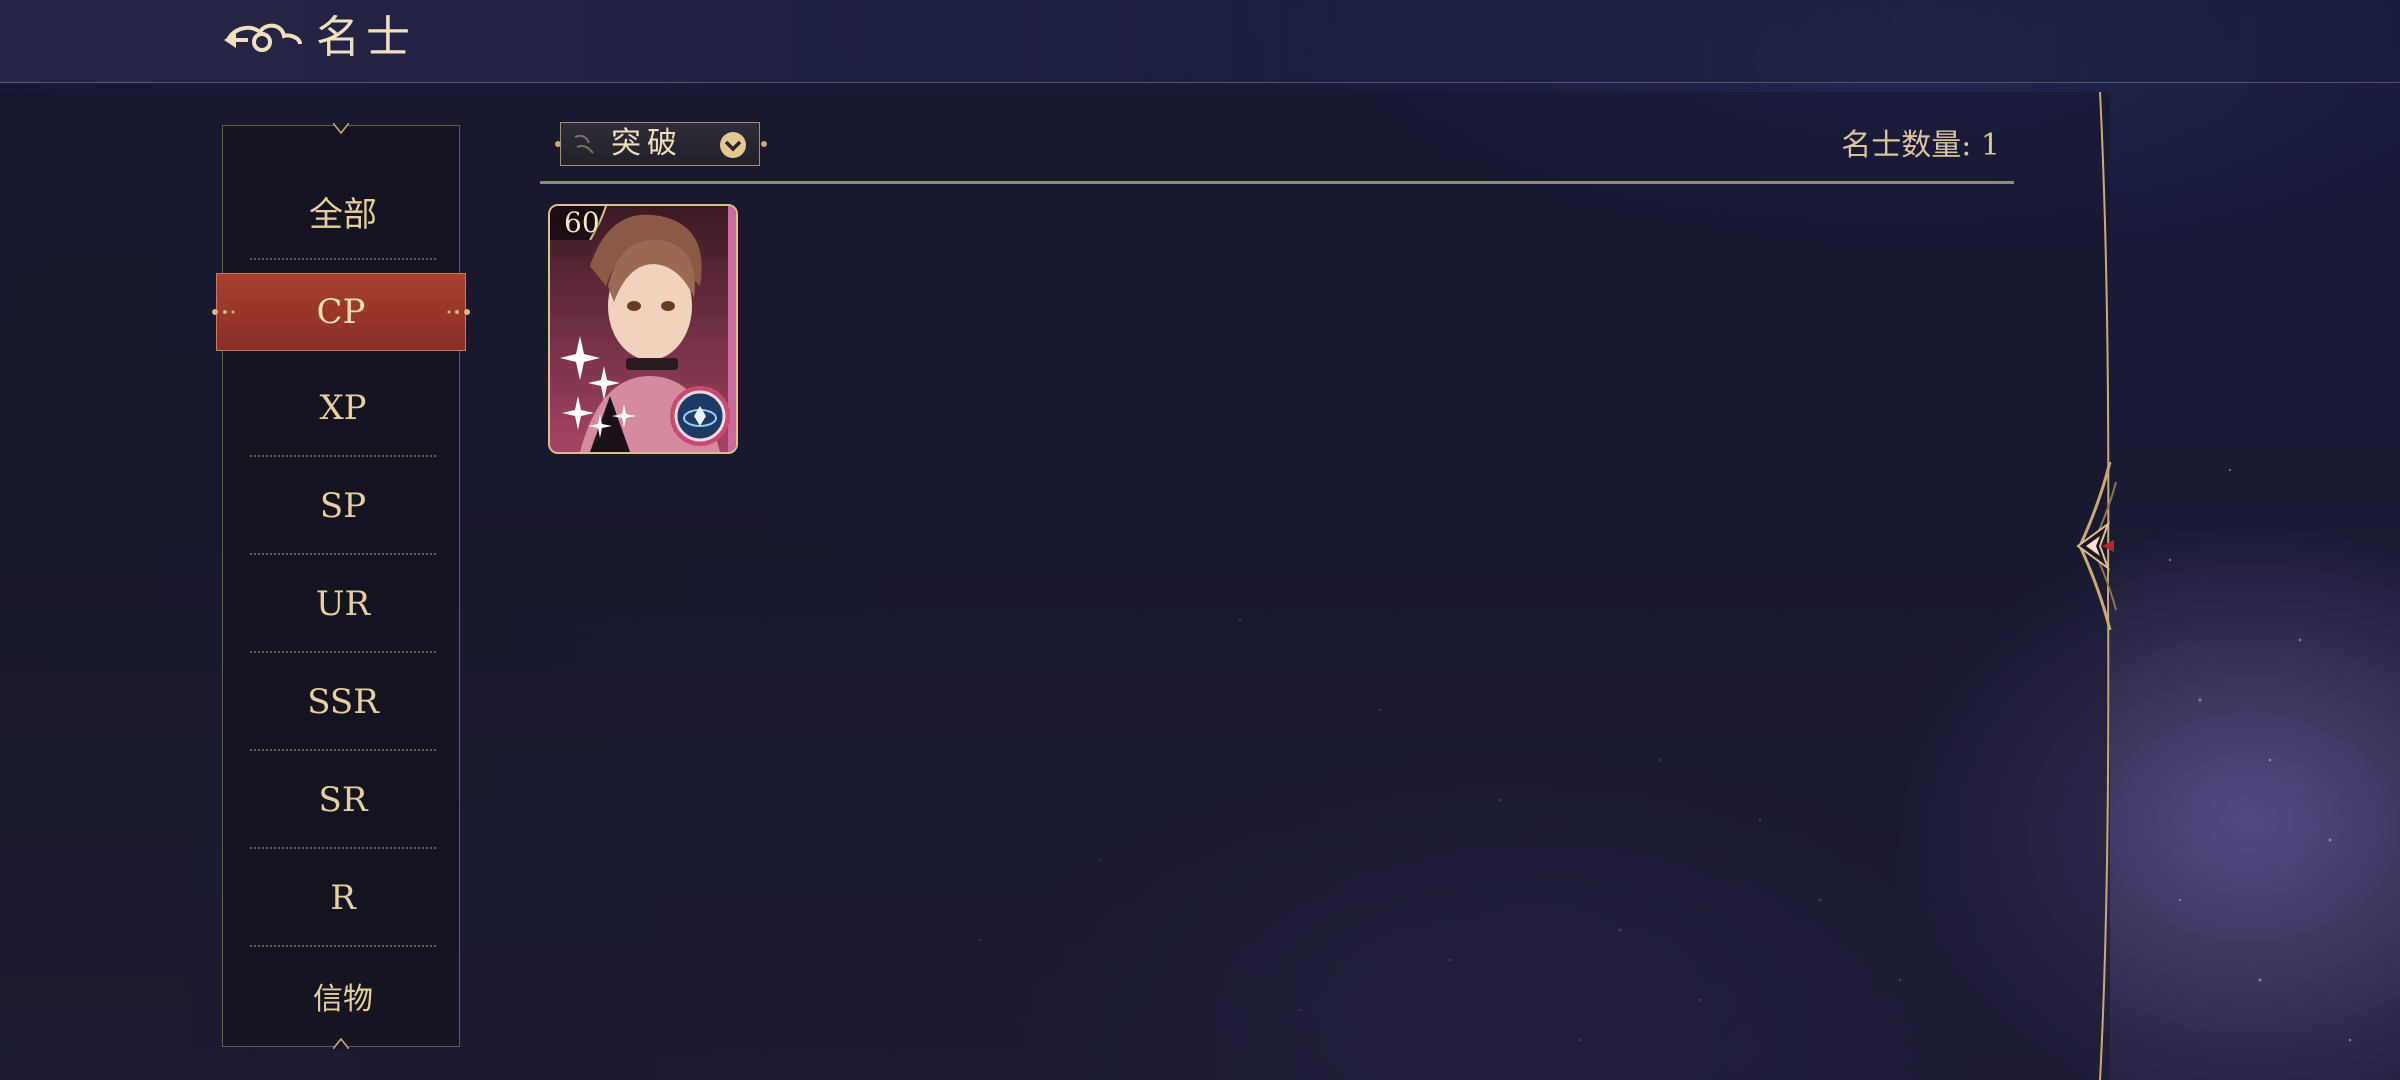 This screenshot has width=2400, height=1080. Describe the element at coordinates (343, 214) in the screenshot. I see `category-label: 全部` at that location.